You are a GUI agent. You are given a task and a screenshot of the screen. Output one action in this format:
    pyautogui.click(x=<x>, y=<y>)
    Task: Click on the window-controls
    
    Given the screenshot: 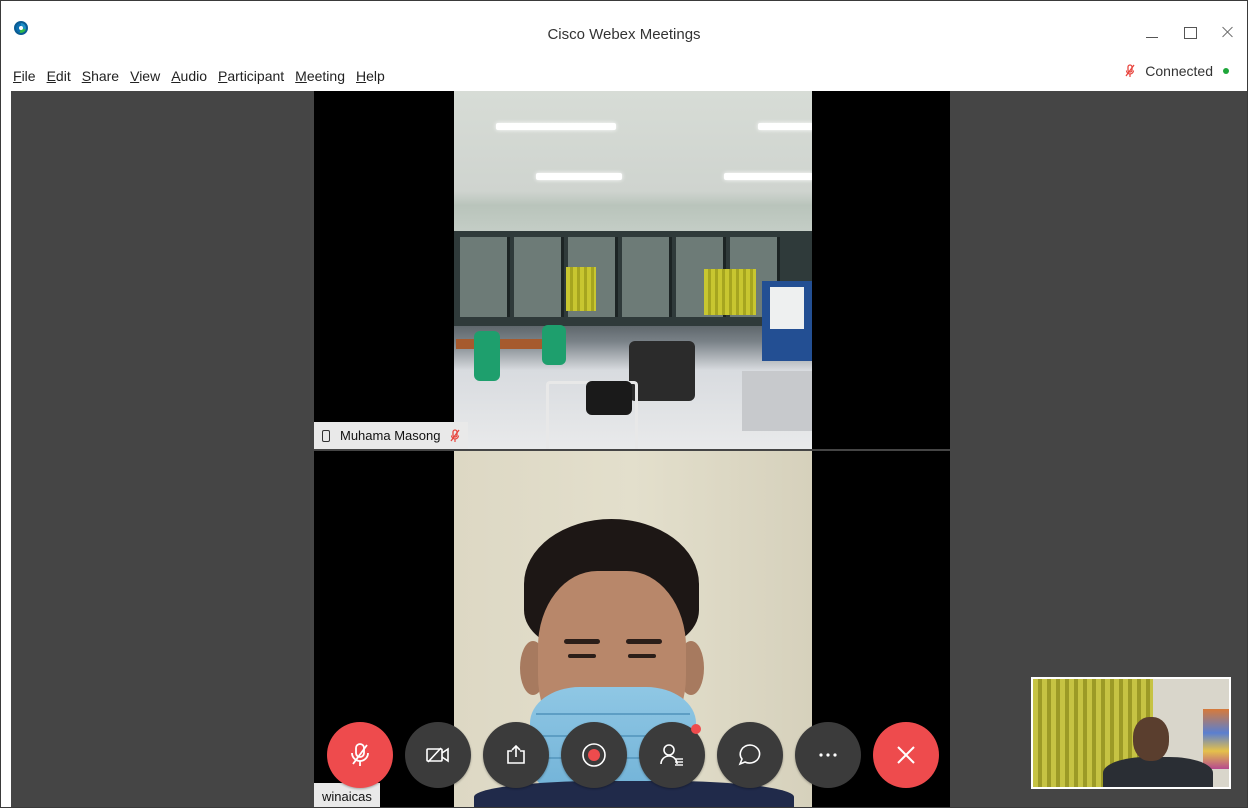 What is the action you would take?
    pyautogui.click(x=1190, y=32)
    